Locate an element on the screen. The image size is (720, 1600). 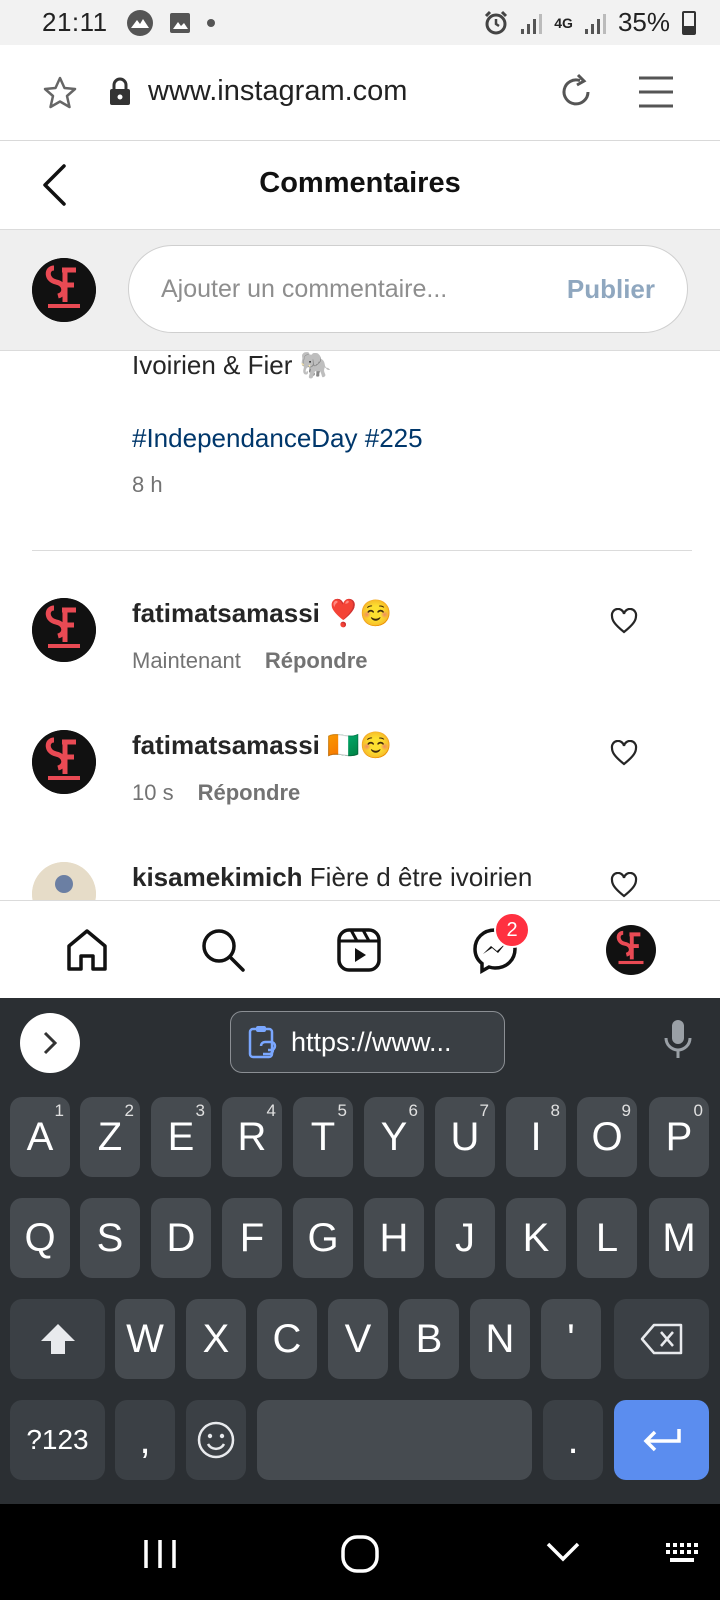
nav-profile is located at coordinates (631, 950).